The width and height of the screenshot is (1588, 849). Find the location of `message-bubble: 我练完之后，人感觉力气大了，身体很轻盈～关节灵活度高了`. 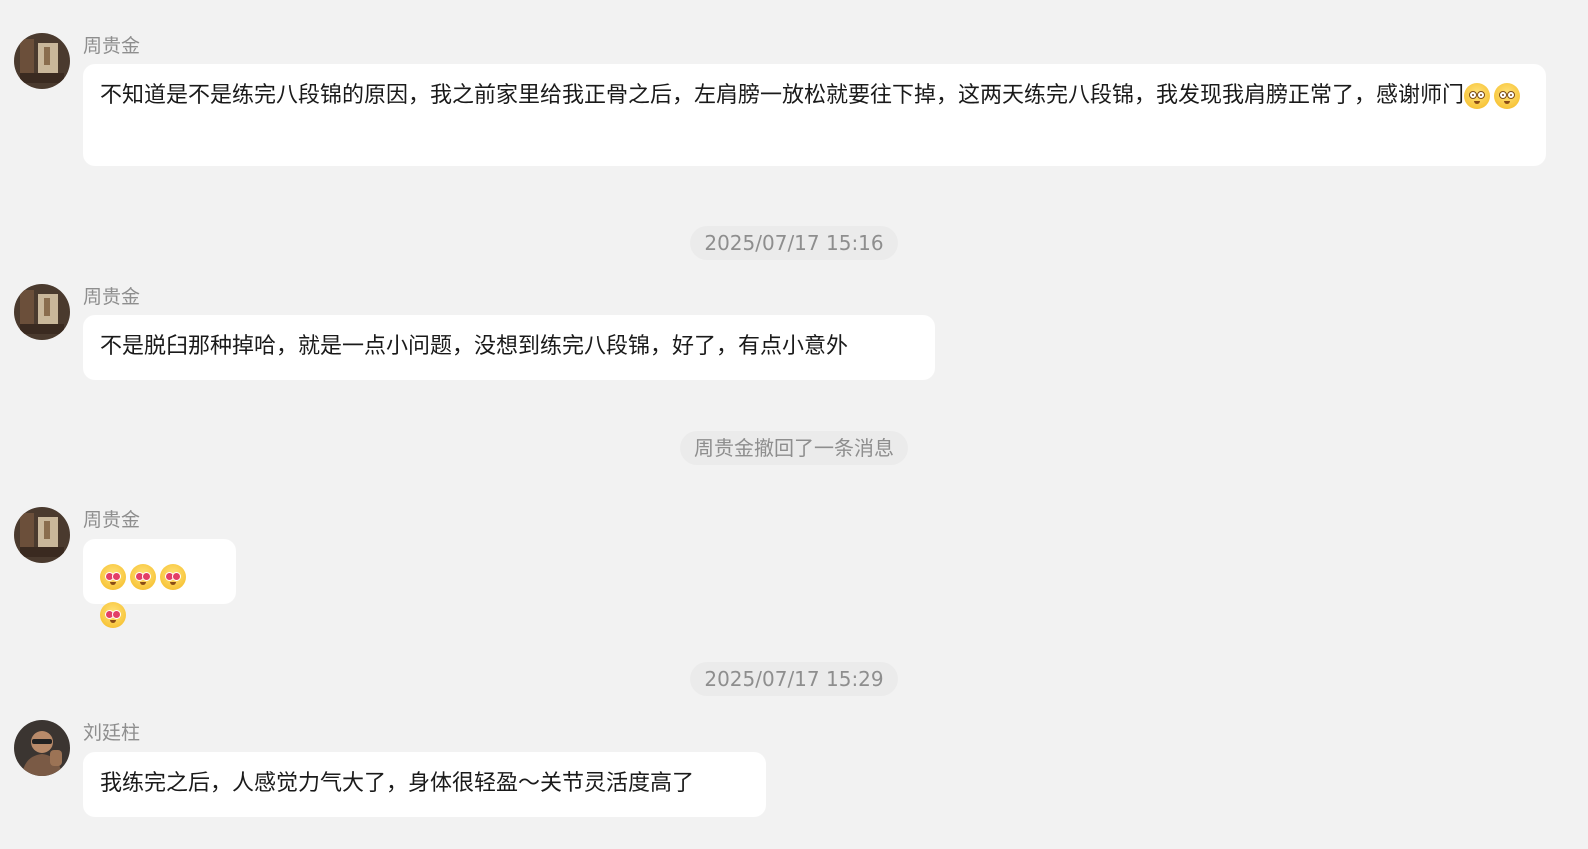

message-bubble: 我练完之后，人感觉力气大了，身体很轻盈～关节灵活度高了 is located at coordinates (424, 784).